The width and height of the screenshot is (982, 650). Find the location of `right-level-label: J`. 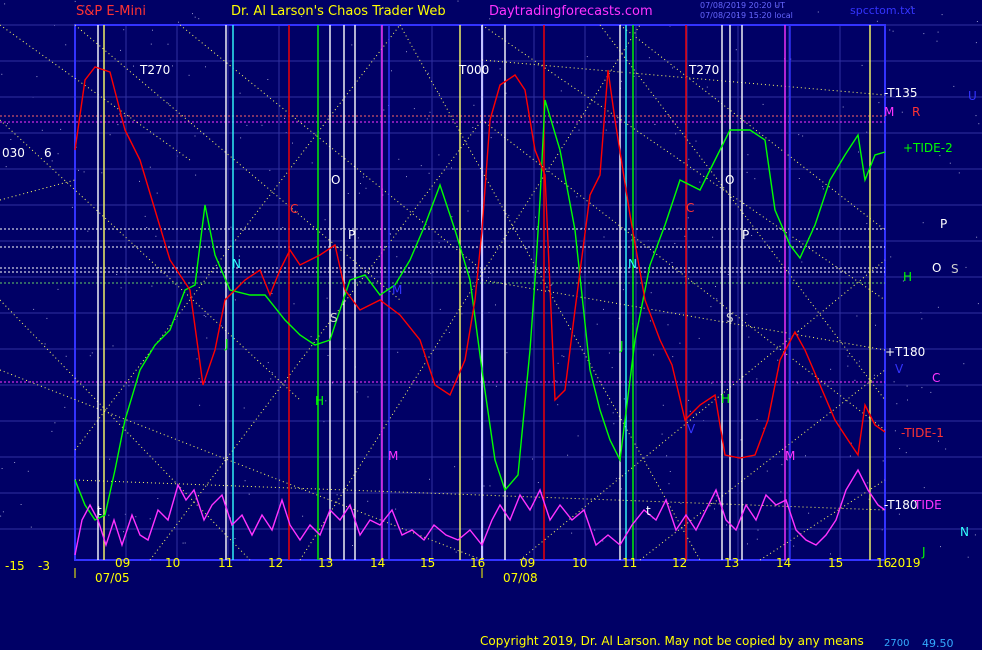

right-level-label: J is located at coordinates (923, 552).